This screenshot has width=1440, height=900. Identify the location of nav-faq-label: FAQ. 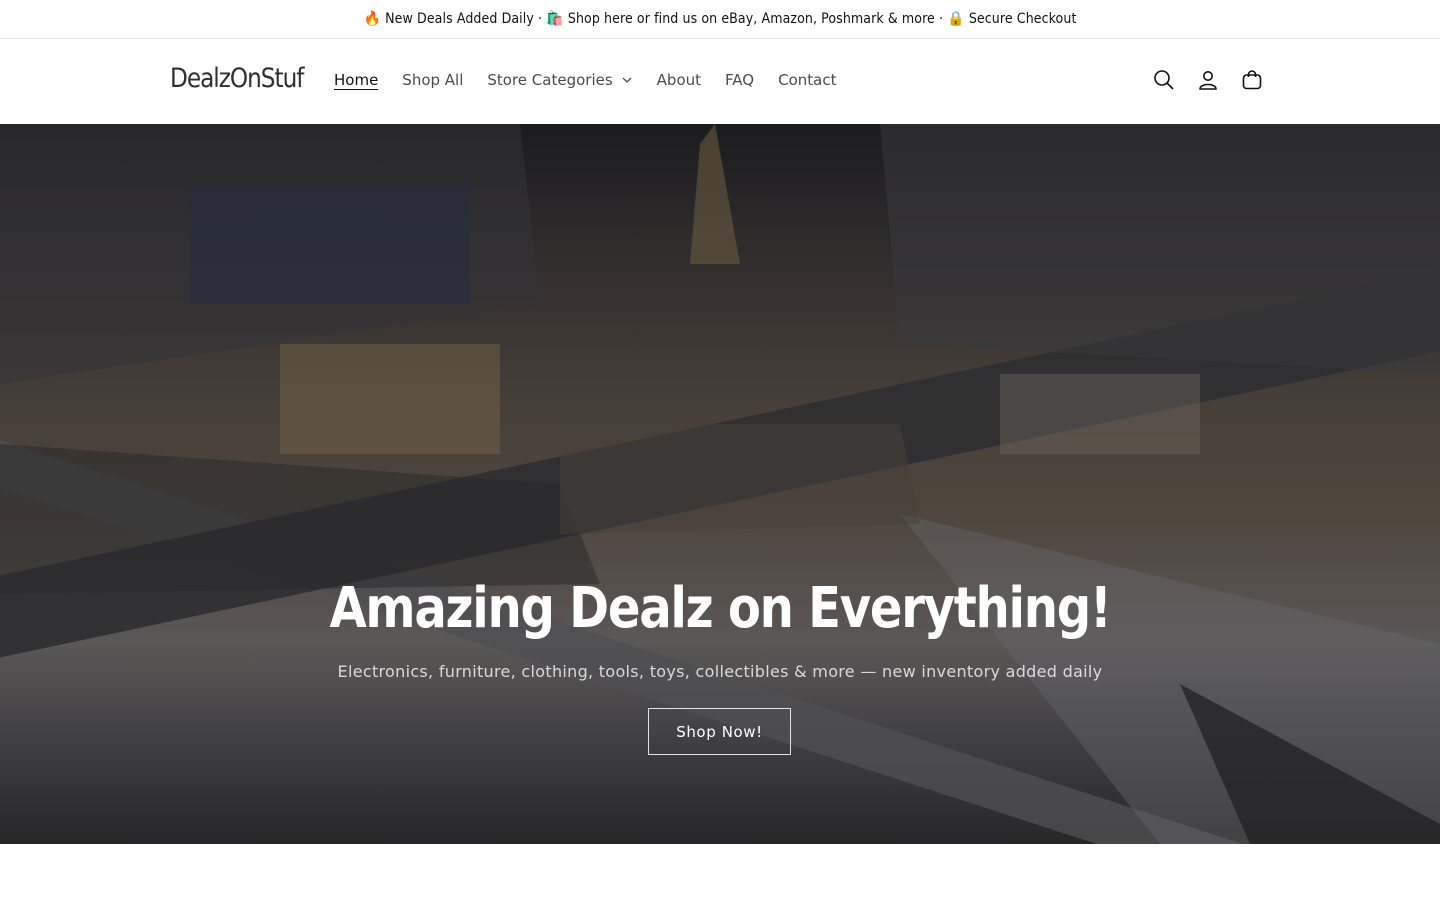
(740, 80).